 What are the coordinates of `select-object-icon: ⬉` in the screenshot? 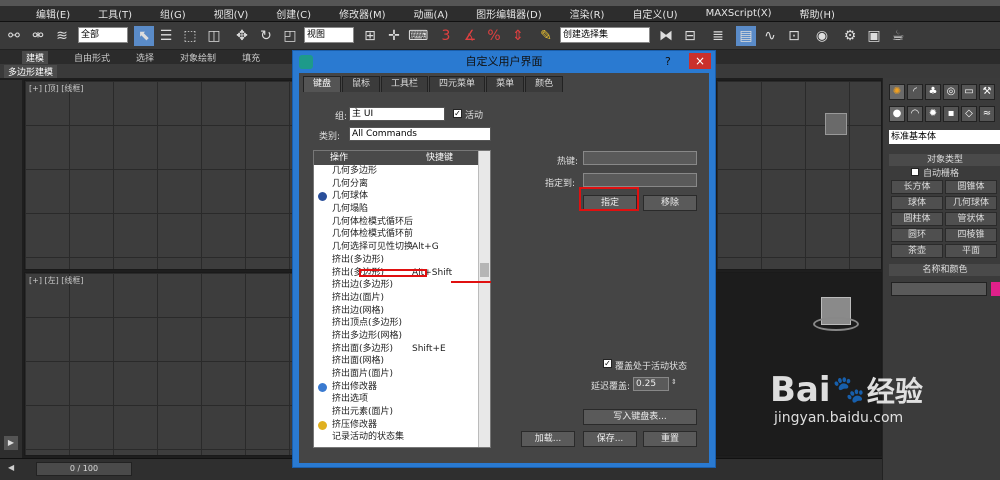 It's located at (144, 36).